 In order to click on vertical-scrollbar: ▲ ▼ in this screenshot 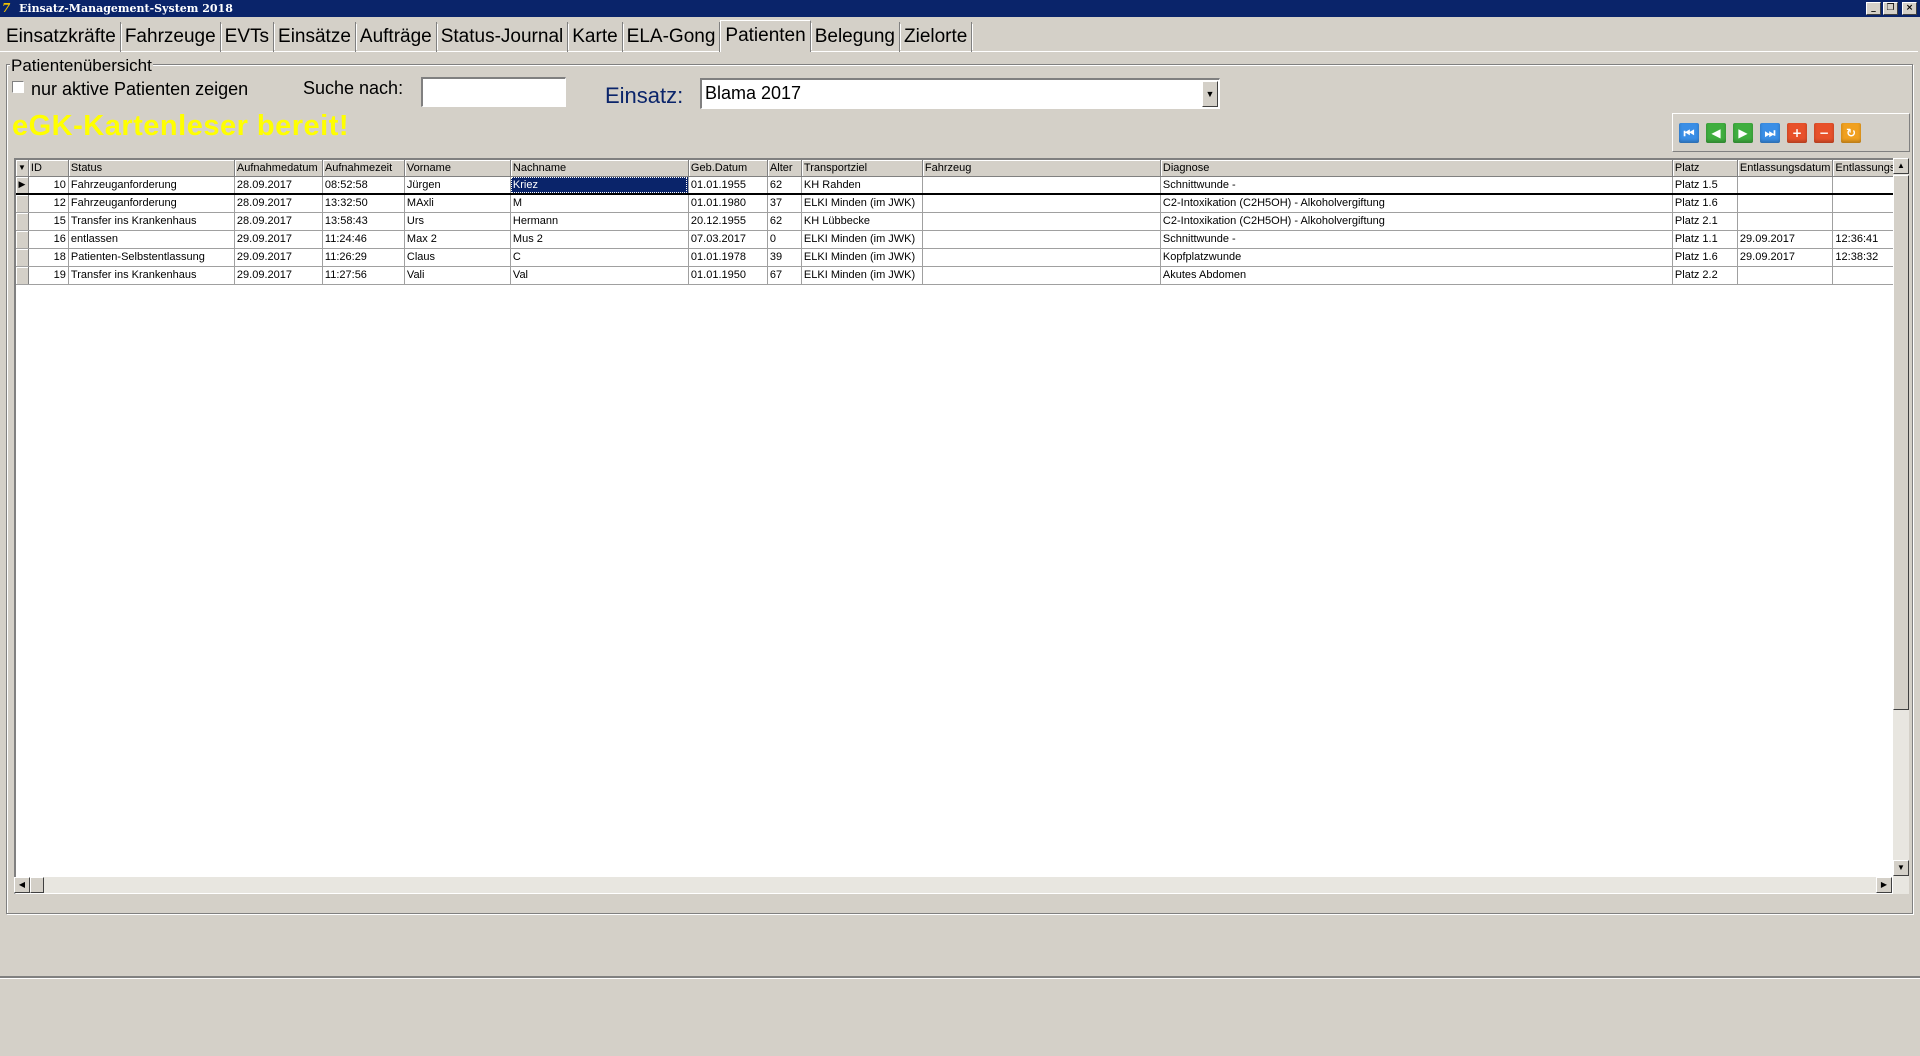, I will do `click(1901, 526)`.